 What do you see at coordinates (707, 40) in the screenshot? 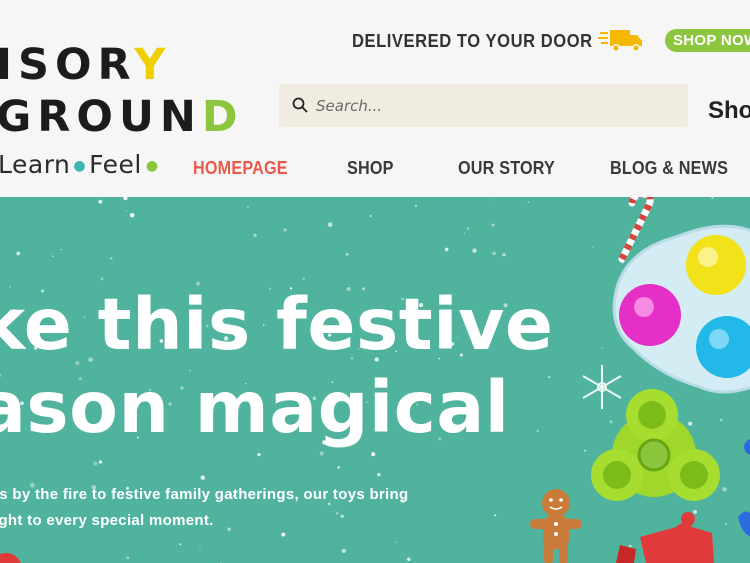
I see `shop-now-button: SHOP NOW` at bounding box center [707, 40].